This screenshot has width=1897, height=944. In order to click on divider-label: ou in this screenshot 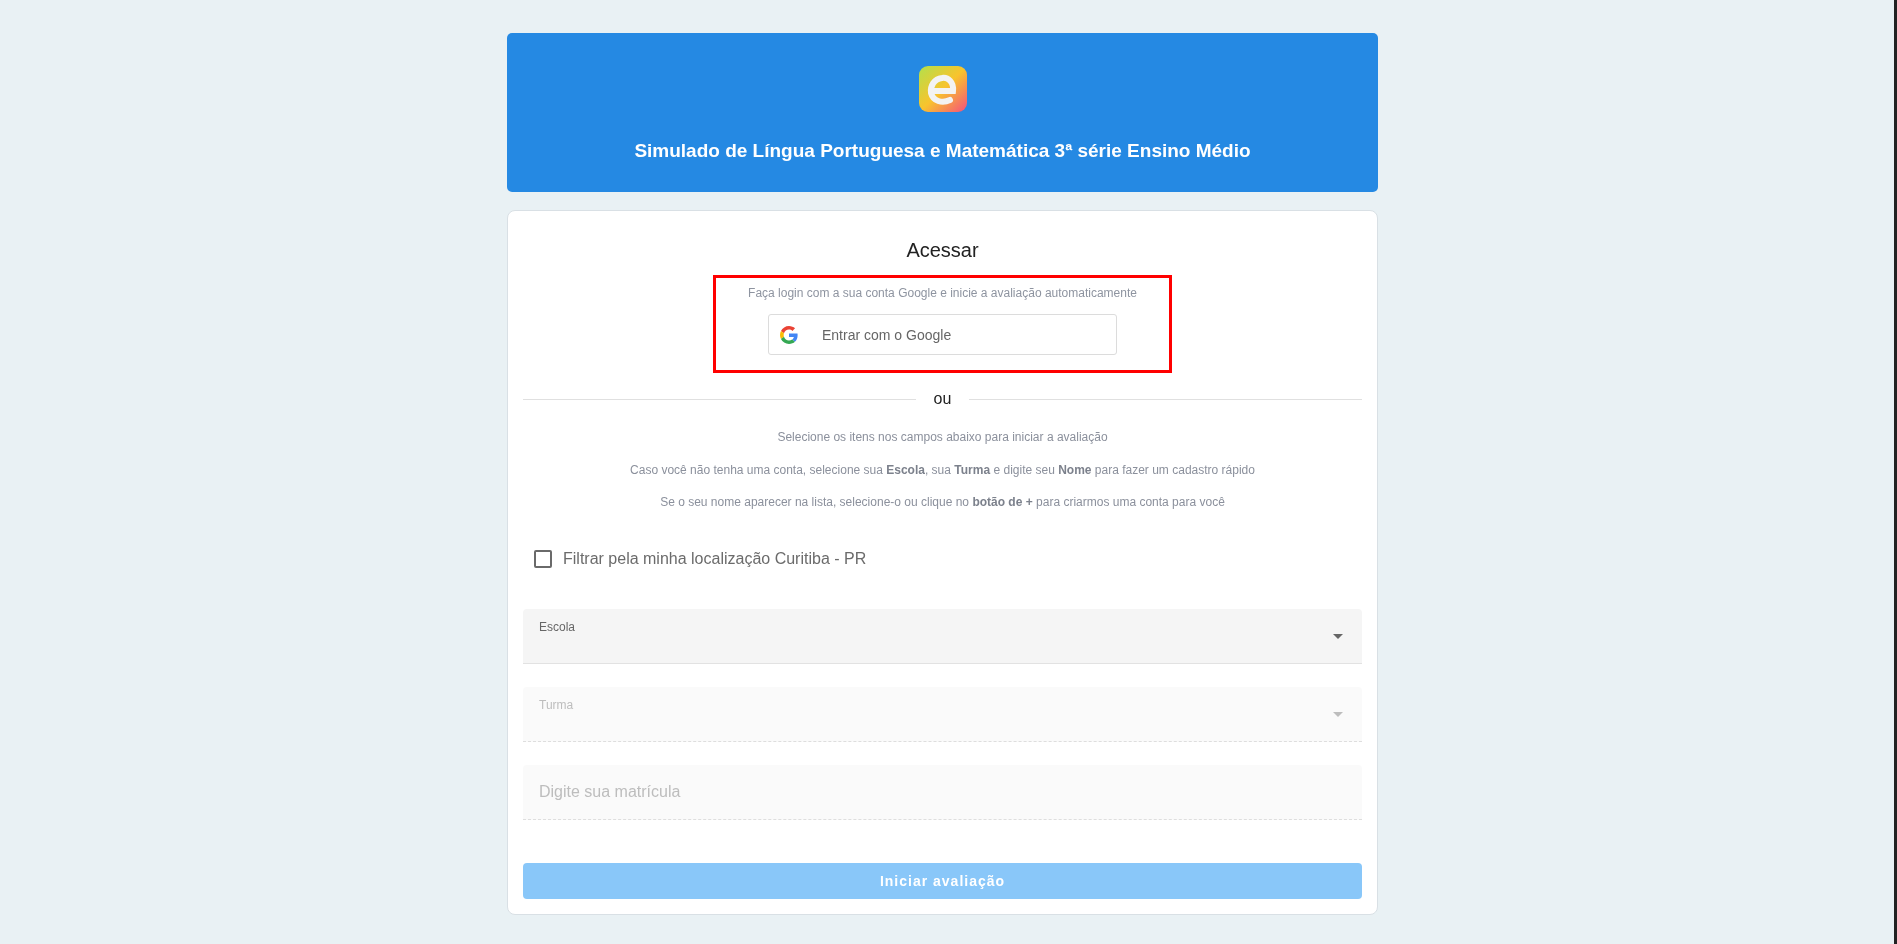, I will do `click(942, 399)`.